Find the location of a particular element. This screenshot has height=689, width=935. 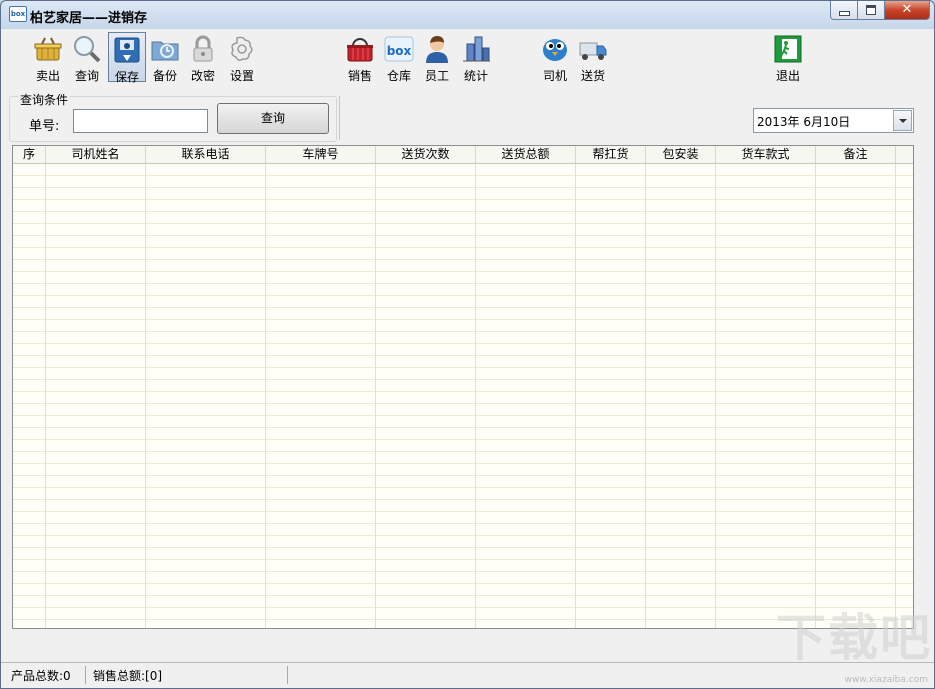

date-value: 2013年 6月10日 is located at coordinates (804, 122).